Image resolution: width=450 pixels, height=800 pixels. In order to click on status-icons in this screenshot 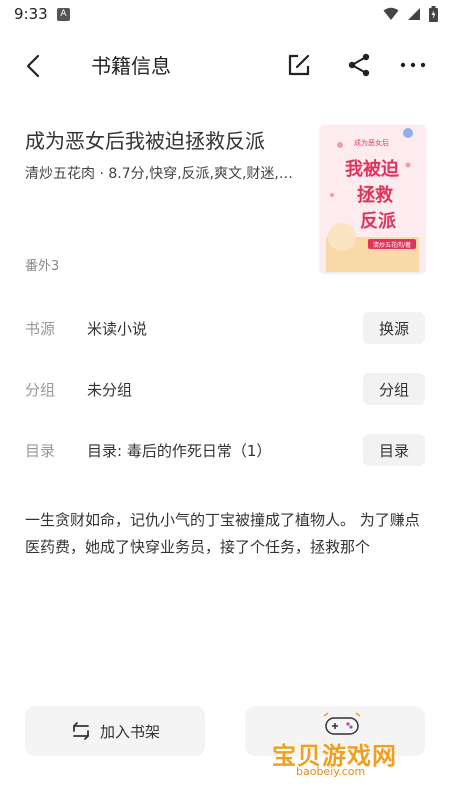, I will do `click(410, 14)`.